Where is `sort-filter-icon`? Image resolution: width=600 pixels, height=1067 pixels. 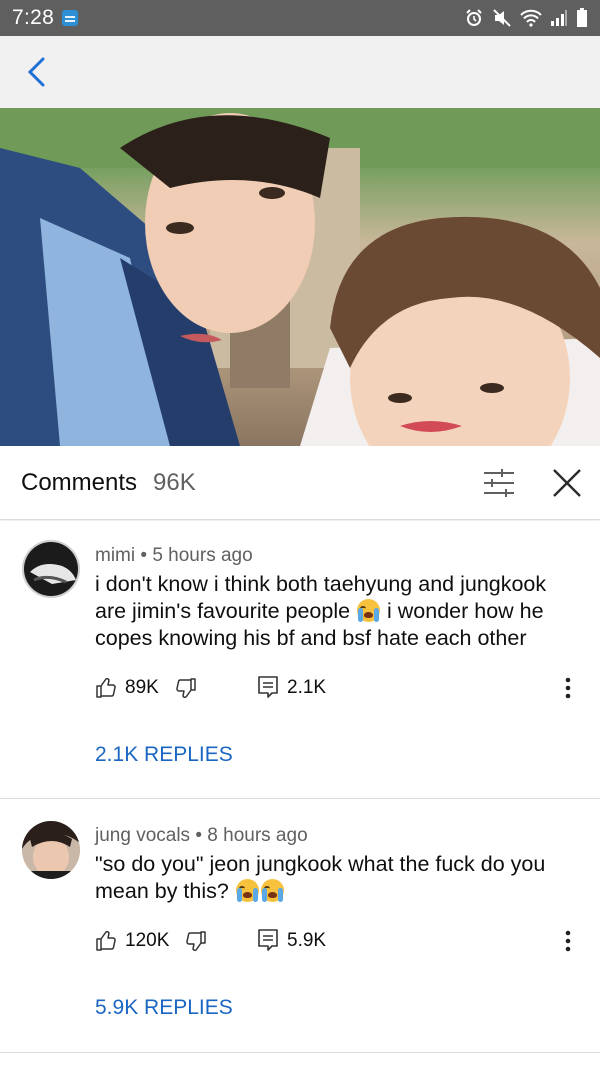
sort-filter-icon is located at coordinates (499, 483).